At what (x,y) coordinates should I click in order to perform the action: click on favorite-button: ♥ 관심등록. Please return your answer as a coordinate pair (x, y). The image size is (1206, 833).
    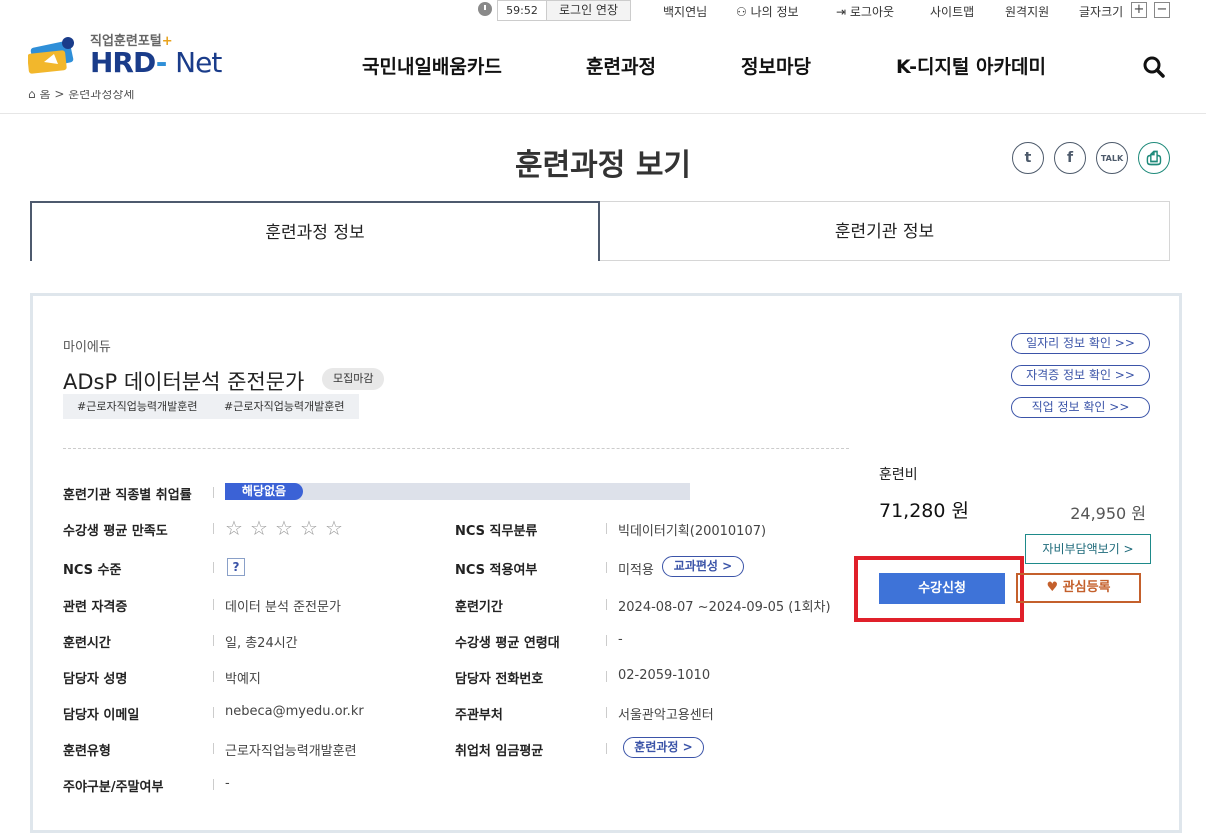
    Looking at the image, I should click on (1078, 588).